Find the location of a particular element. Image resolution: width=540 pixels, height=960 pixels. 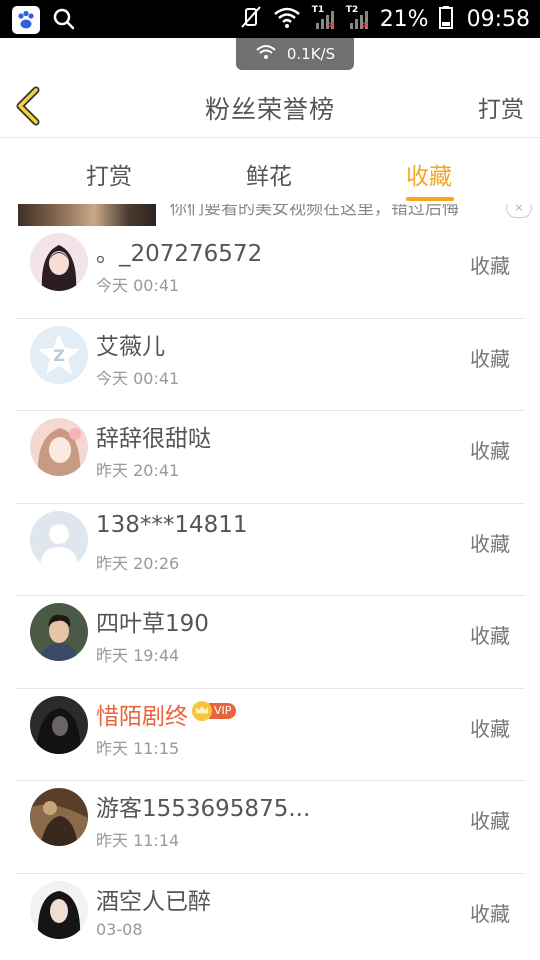

list-item: Z 艾薇儿 今天 00:41 收藏 is located at coordinates (270, 365).